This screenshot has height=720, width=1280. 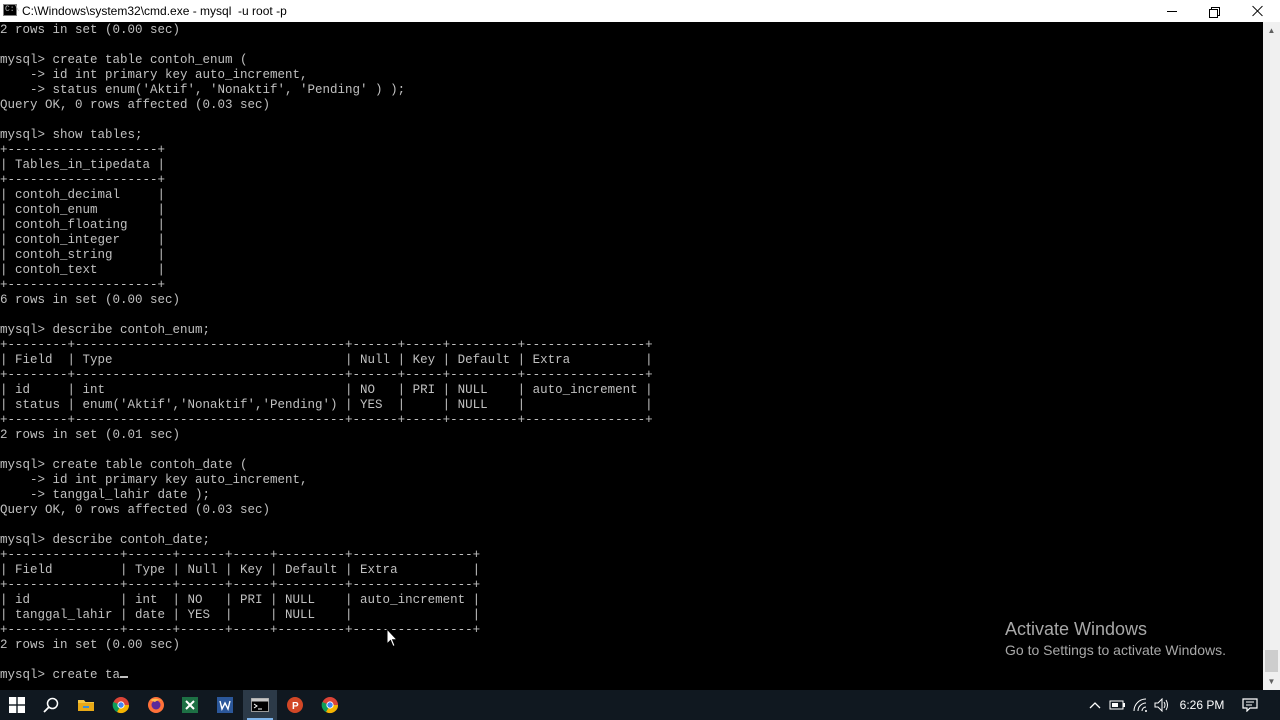 I want to click on mouse-pointer-icon, so click(x=392, y=638).